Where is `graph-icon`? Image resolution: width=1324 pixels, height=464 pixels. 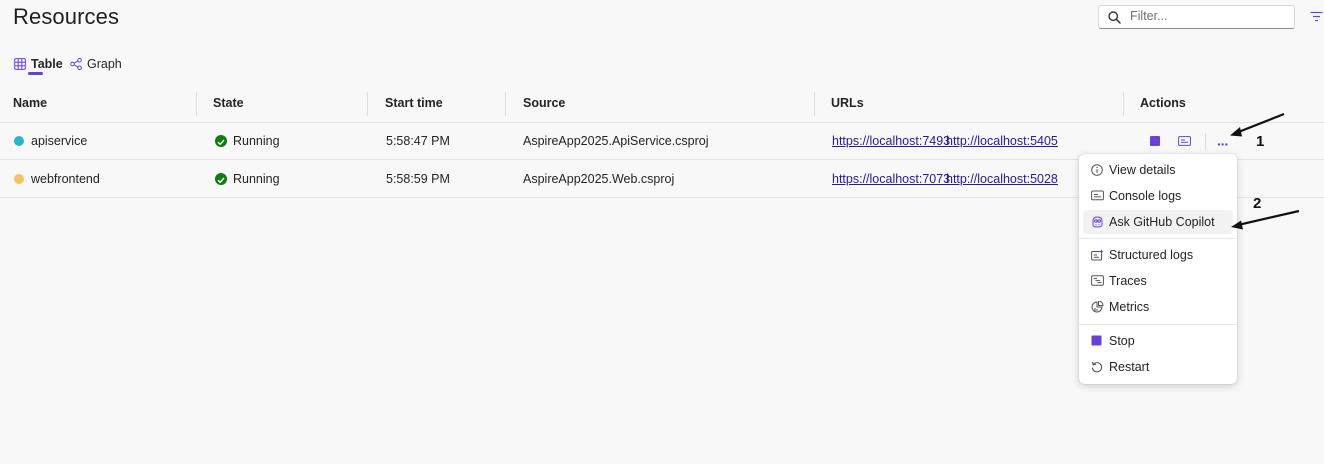 graph-icon is located at coordinates (76, 64).